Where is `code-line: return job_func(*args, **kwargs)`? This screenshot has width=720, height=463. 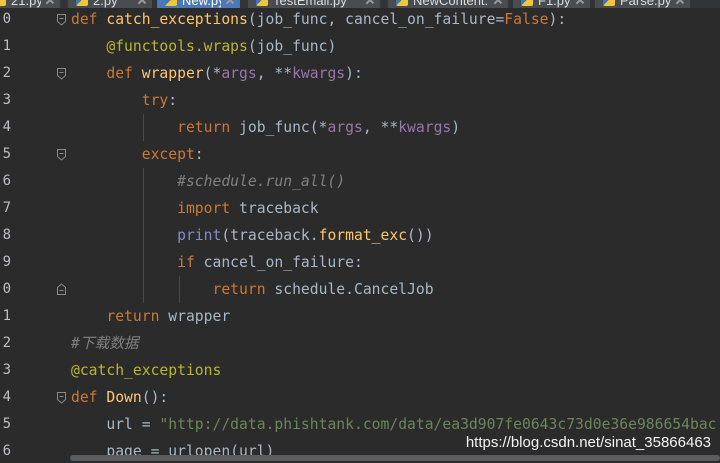 code-line: return job_func(*args, **kwargs) is located at coordinates (395, 127).